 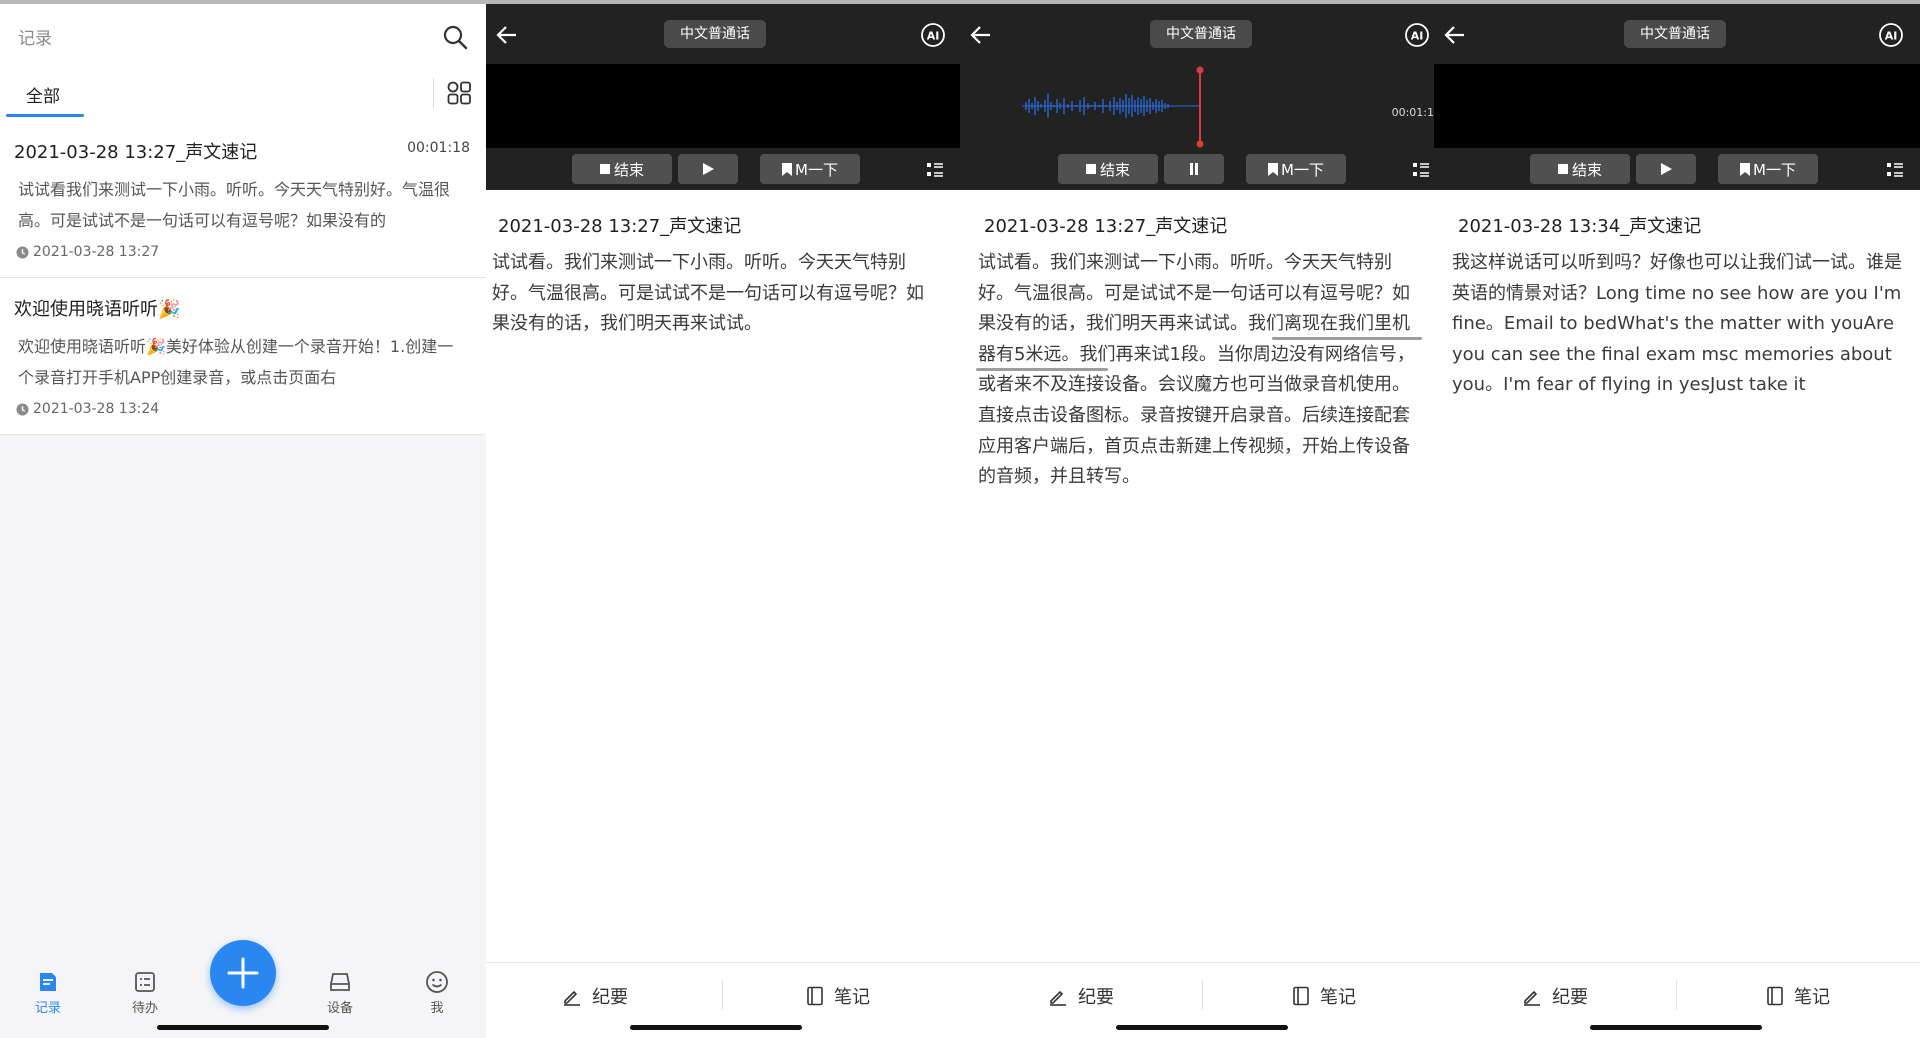 I want to click on tab-divider, so click(x=433, y=93).